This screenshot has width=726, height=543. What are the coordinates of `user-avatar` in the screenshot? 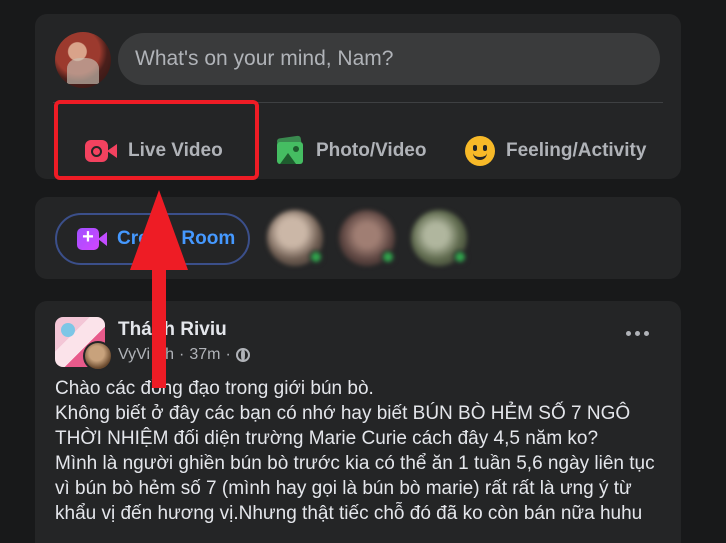 It's located at (83, 60).